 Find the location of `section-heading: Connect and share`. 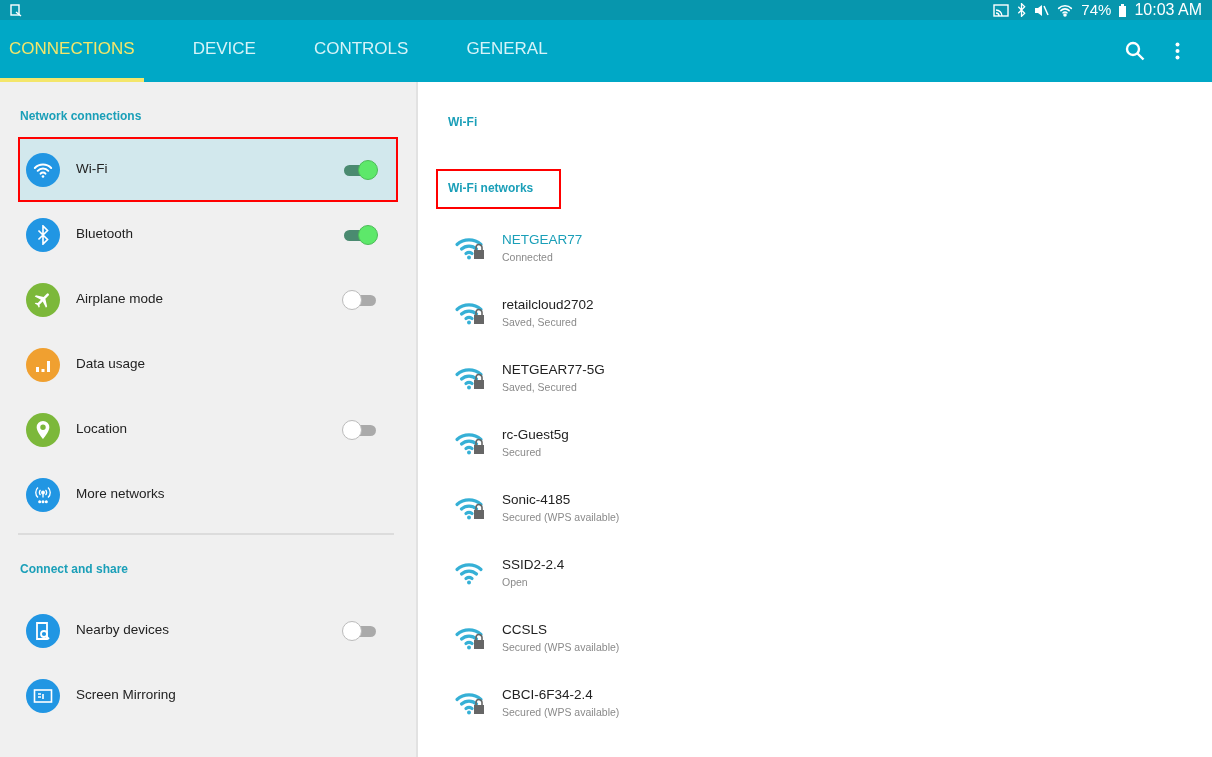

section-heading: Connect and share is located at coordinates (74, 569).